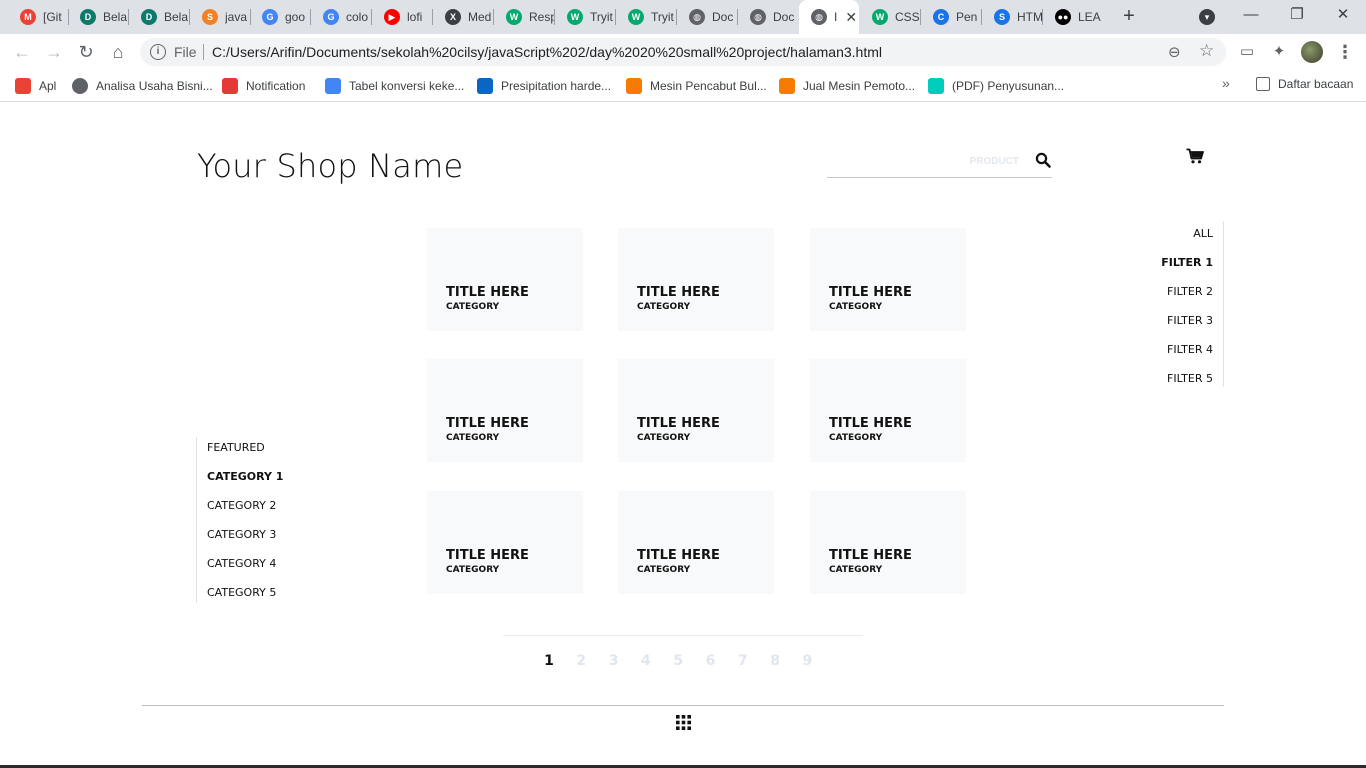  I want to click on bookmark-item: Apl, so click(35, 86).